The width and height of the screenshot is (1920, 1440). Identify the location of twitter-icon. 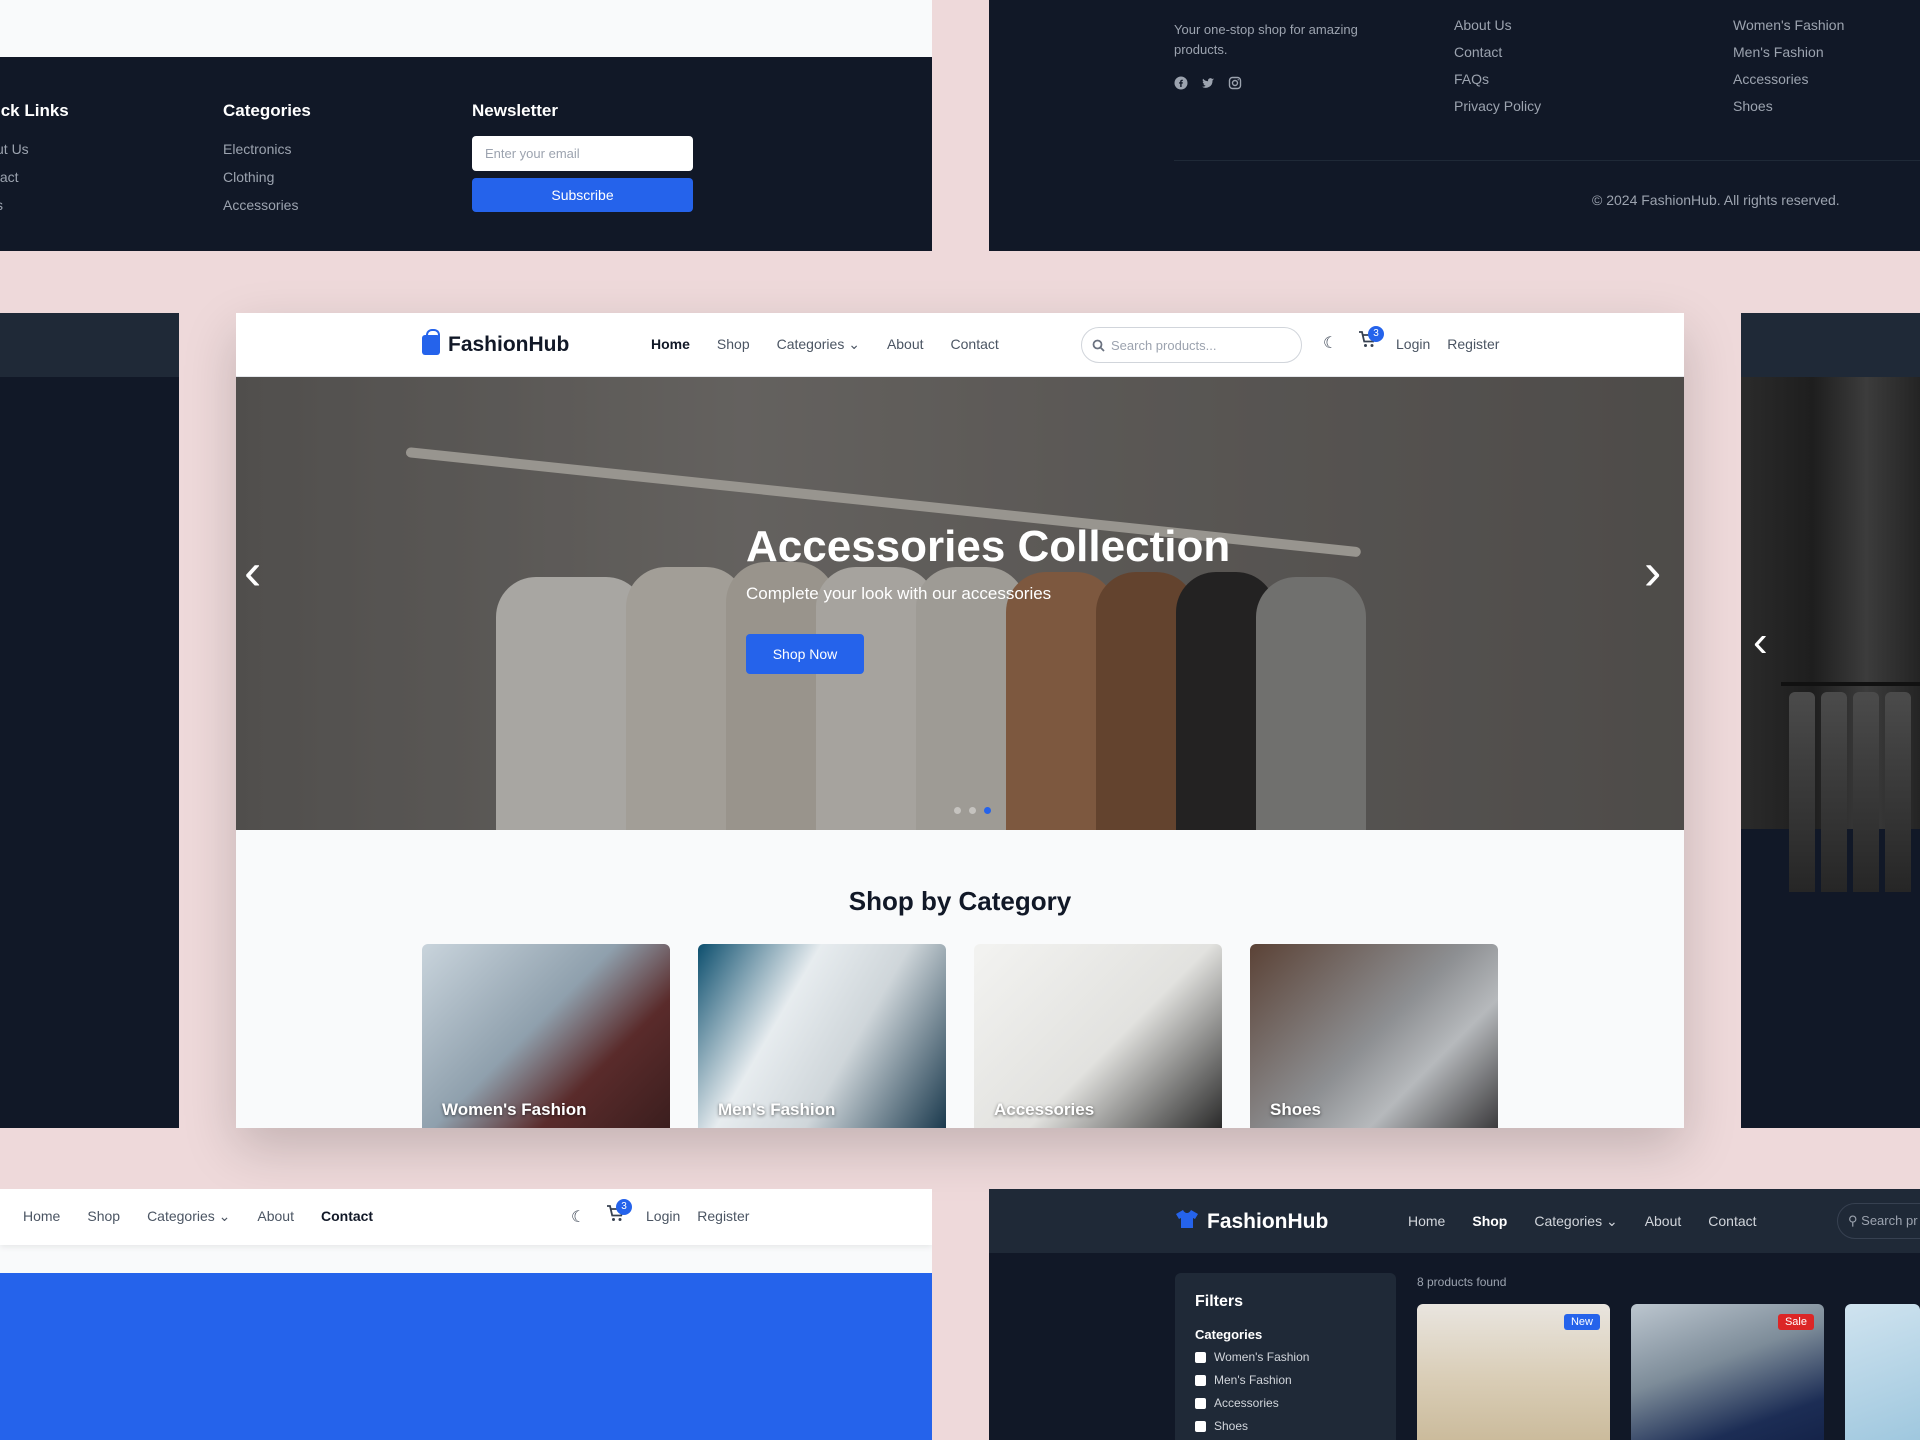
(1208, 83).